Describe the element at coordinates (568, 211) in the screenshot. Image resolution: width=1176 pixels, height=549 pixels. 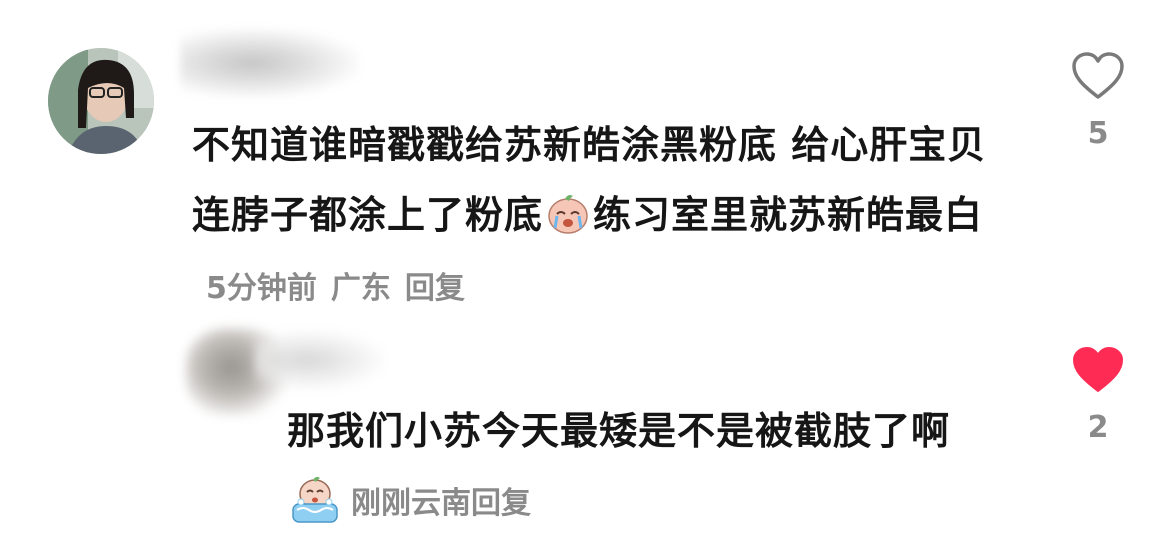
I see `crying-face-emoji-icon` at that location.